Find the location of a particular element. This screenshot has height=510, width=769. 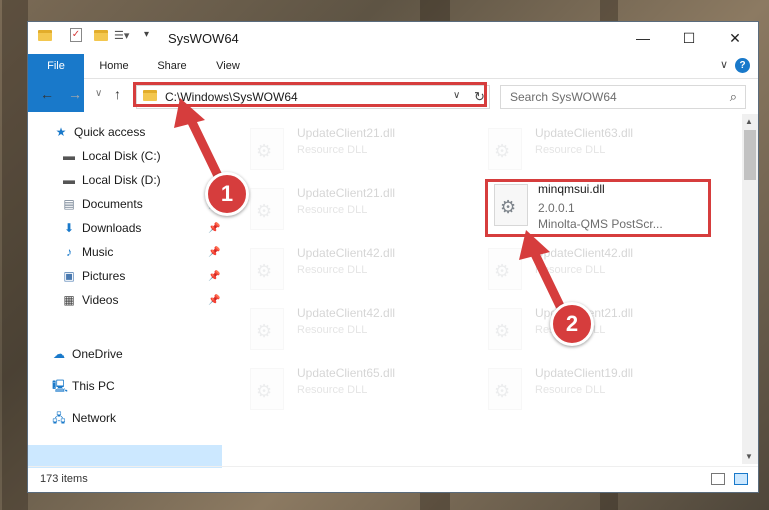

sidebar-item-network: 🖧 Network is located at coordinates (84, 418).